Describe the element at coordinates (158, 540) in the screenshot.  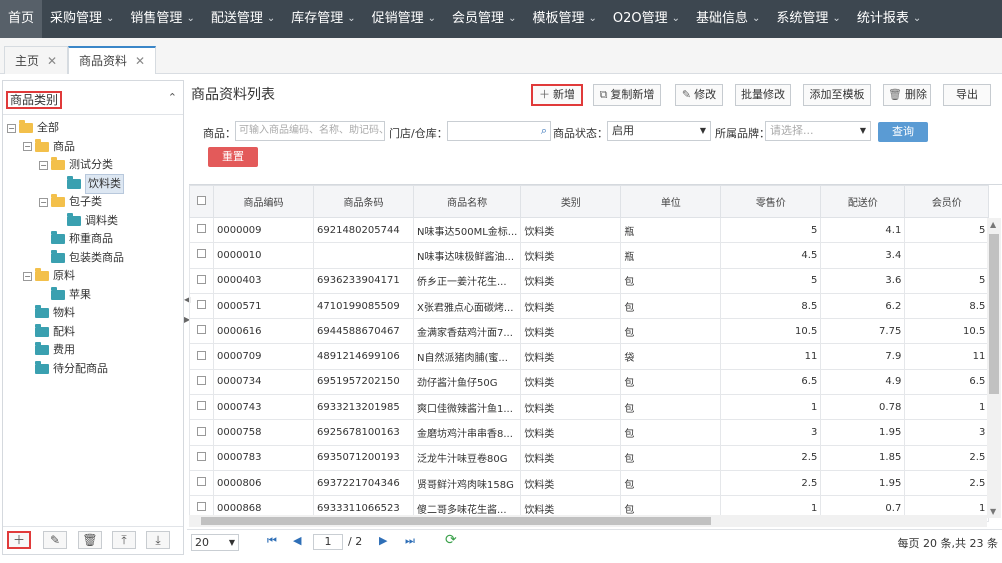
I see `move-bottom-button: ⤓` at that location.